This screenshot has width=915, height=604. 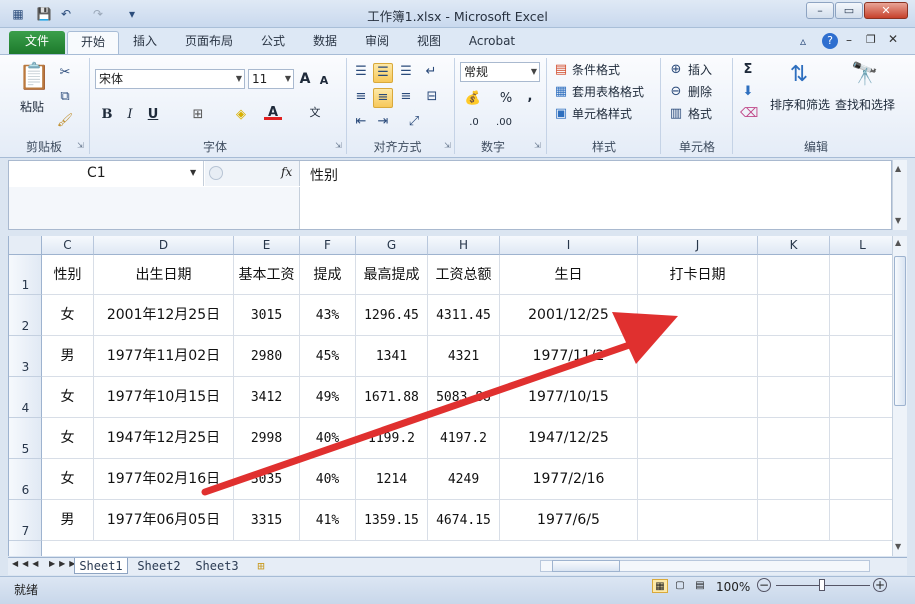 What do you see at coordinates (25, 479) in the screenshot?
I see `row-header: 6` at bounding box center [25, 479].